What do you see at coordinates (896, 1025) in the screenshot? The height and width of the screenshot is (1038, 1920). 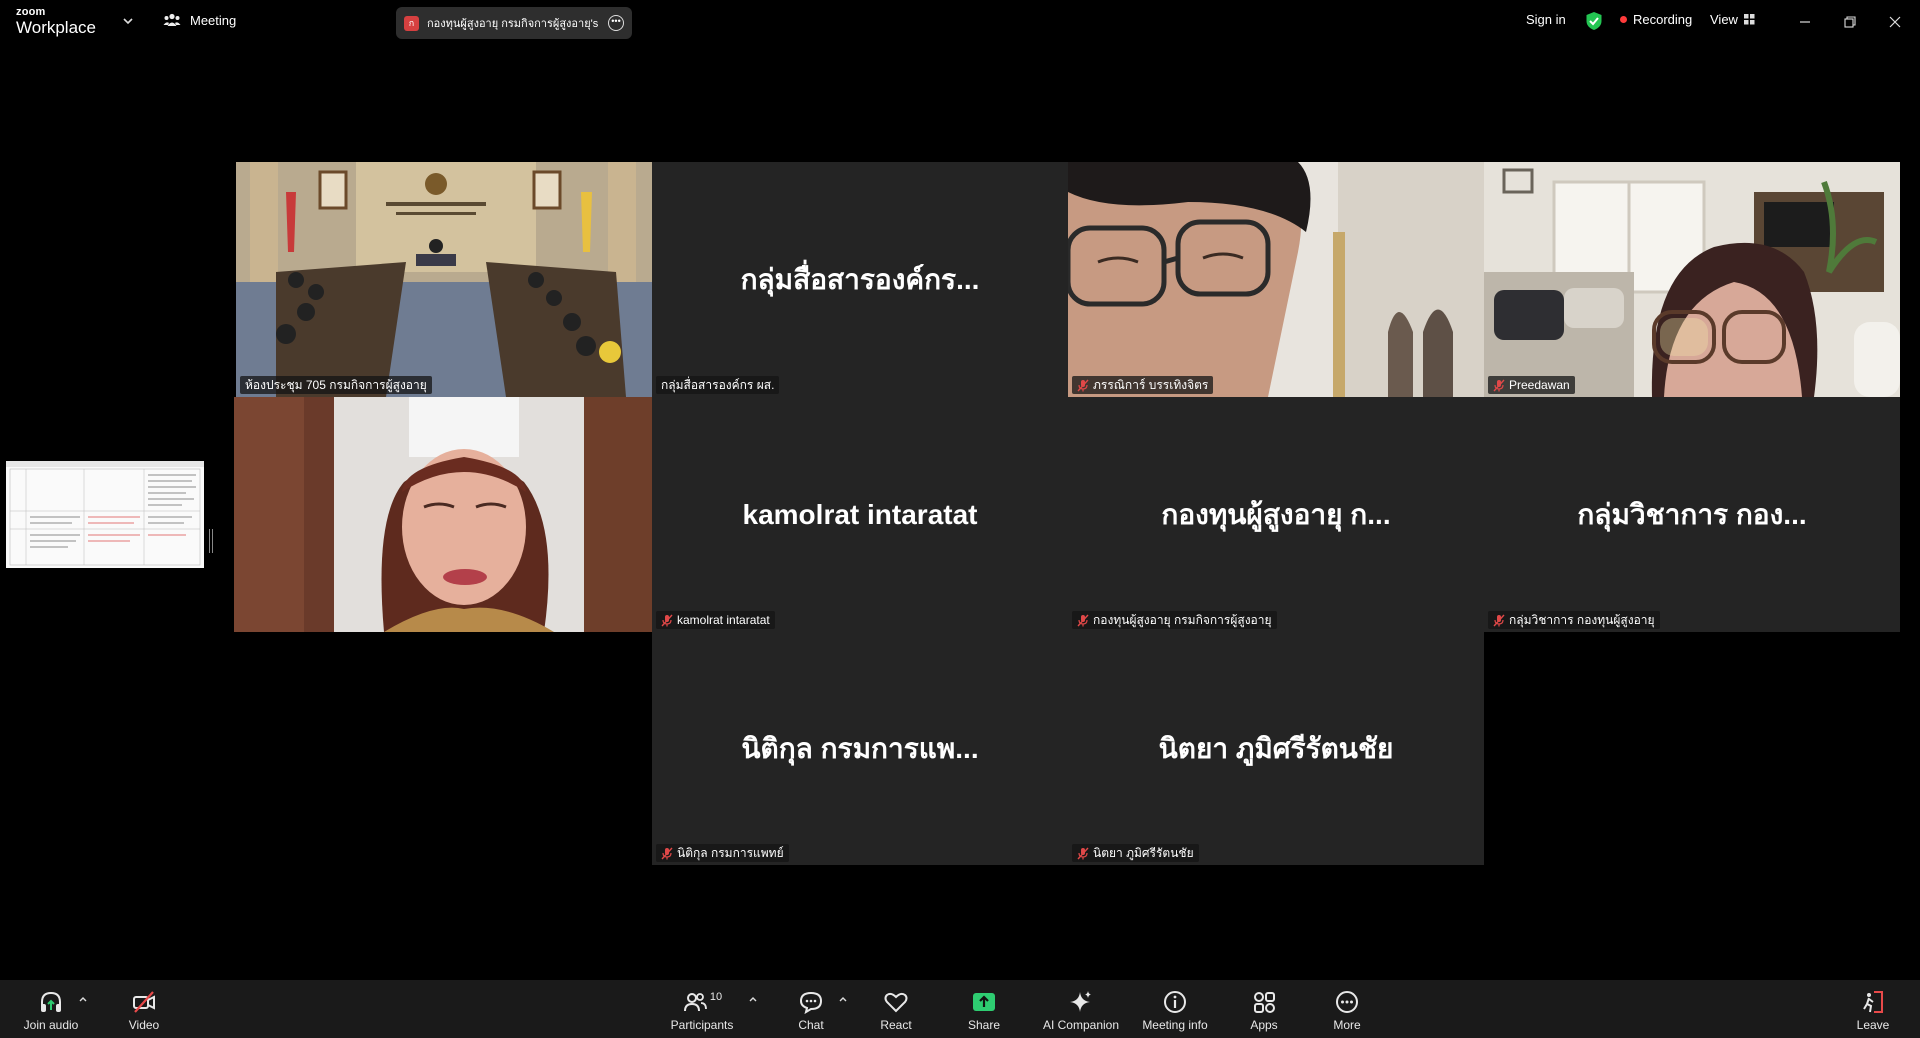 I see `react-label: React` at bounding box center [896, 1025].